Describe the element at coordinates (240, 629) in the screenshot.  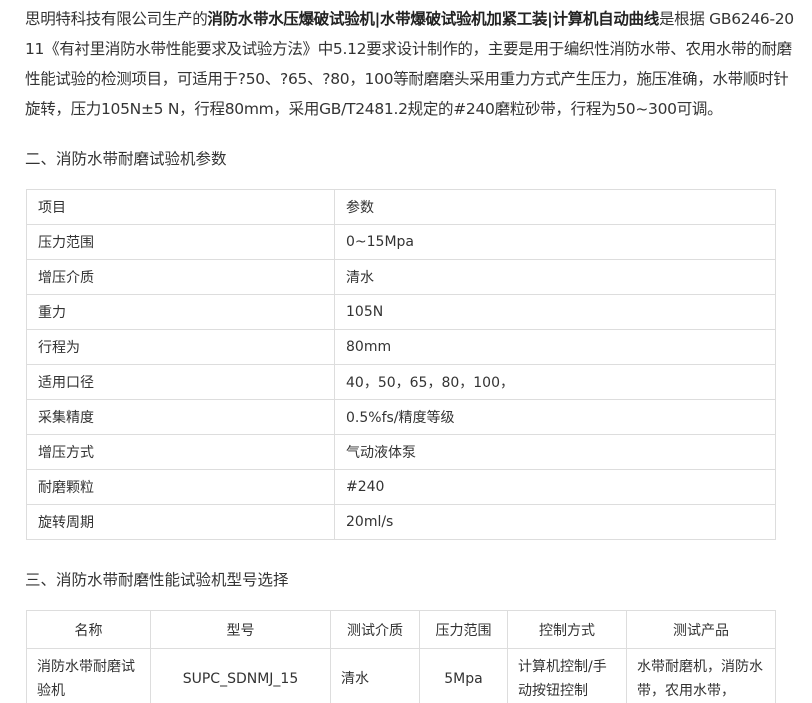
I see `models-header-model: 型号` at that location.